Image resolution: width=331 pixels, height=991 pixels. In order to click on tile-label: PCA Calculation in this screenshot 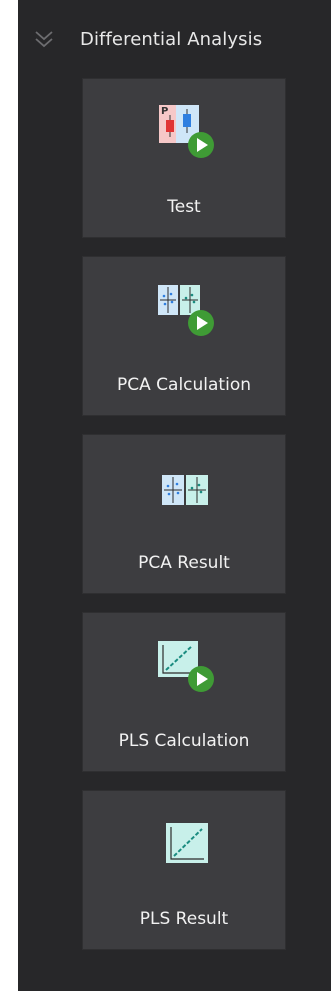, I will do `click(184, 385)`.